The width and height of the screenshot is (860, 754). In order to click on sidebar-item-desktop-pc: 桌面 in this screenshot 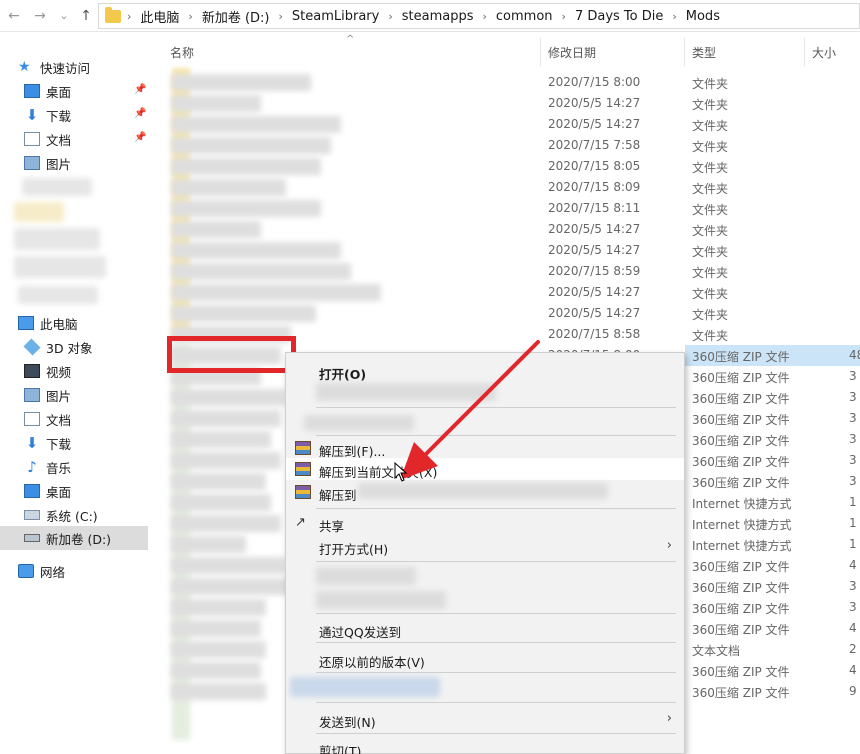, I will do `click(47, 491)`.